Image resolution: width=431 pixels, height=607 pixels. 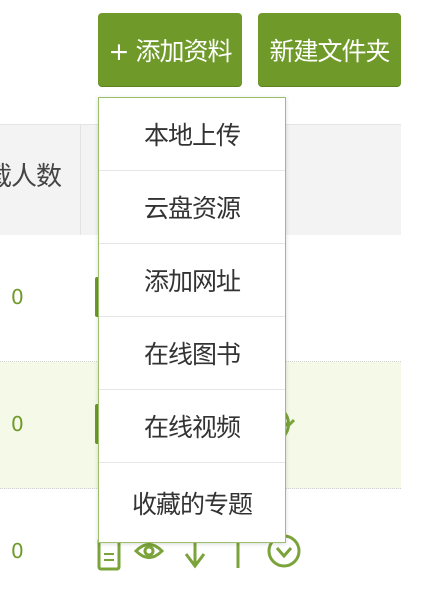 I want to click on menu-item-favorite-topics: 收藏的专题, so click(x=192, y=502).